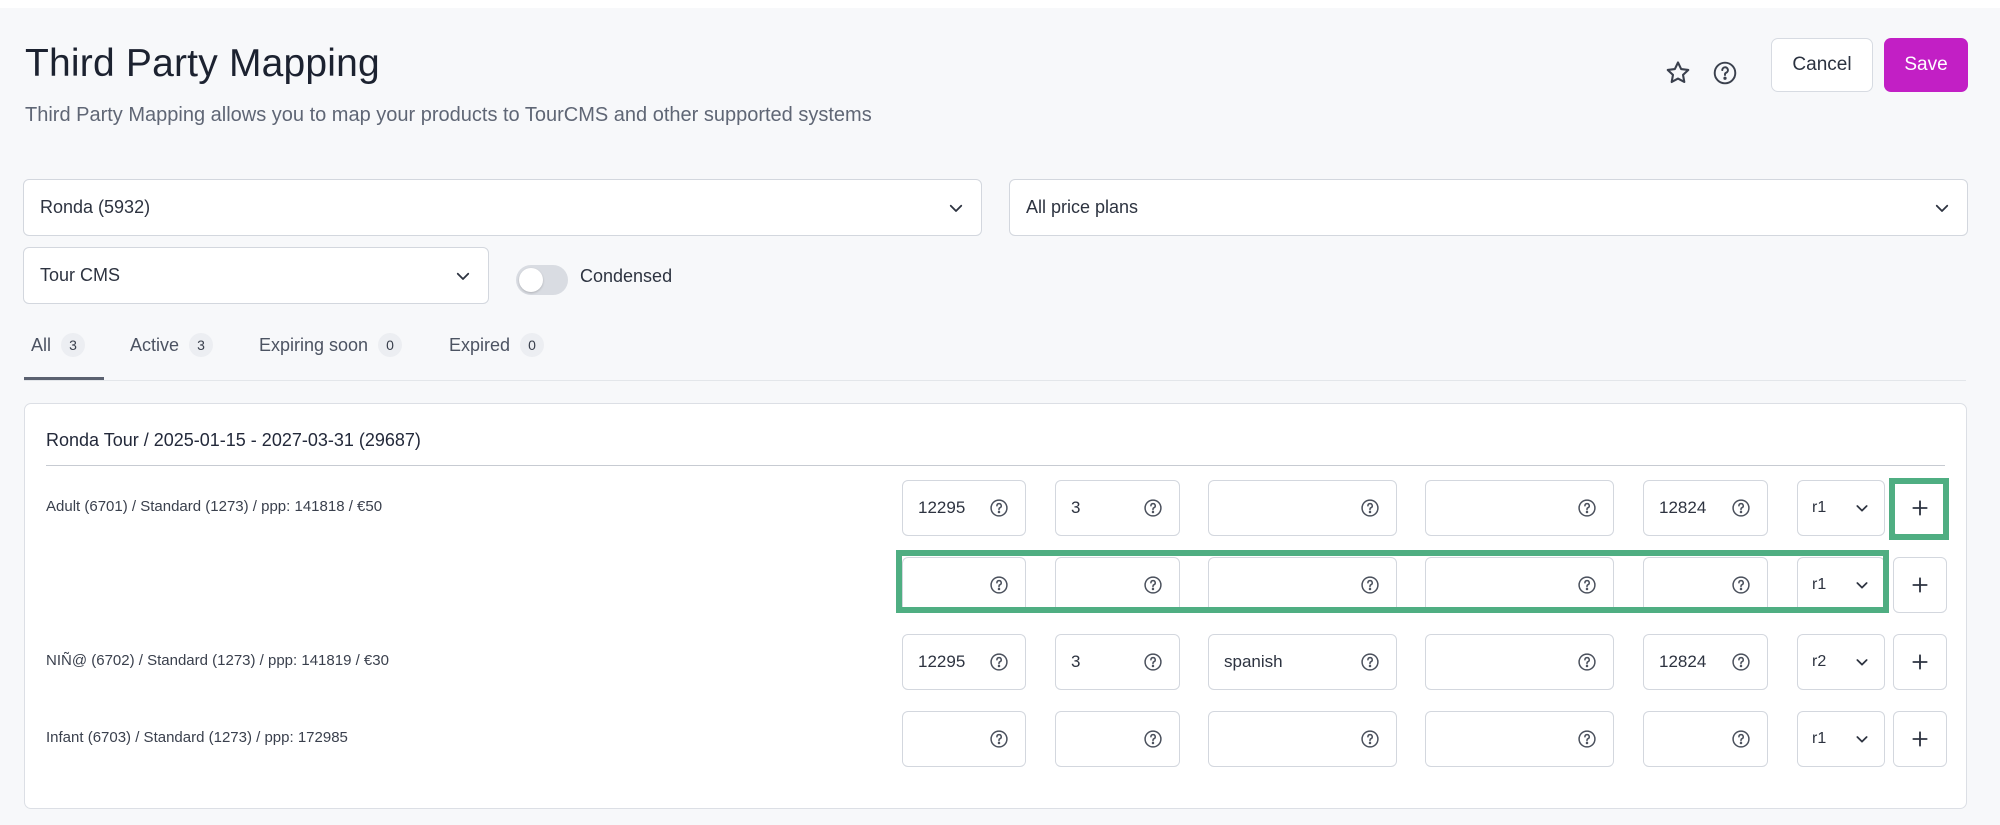 The width and height of the screenshot is (2000, 825). I want to click on product-select: Ronda (5932), so click(502, 207).